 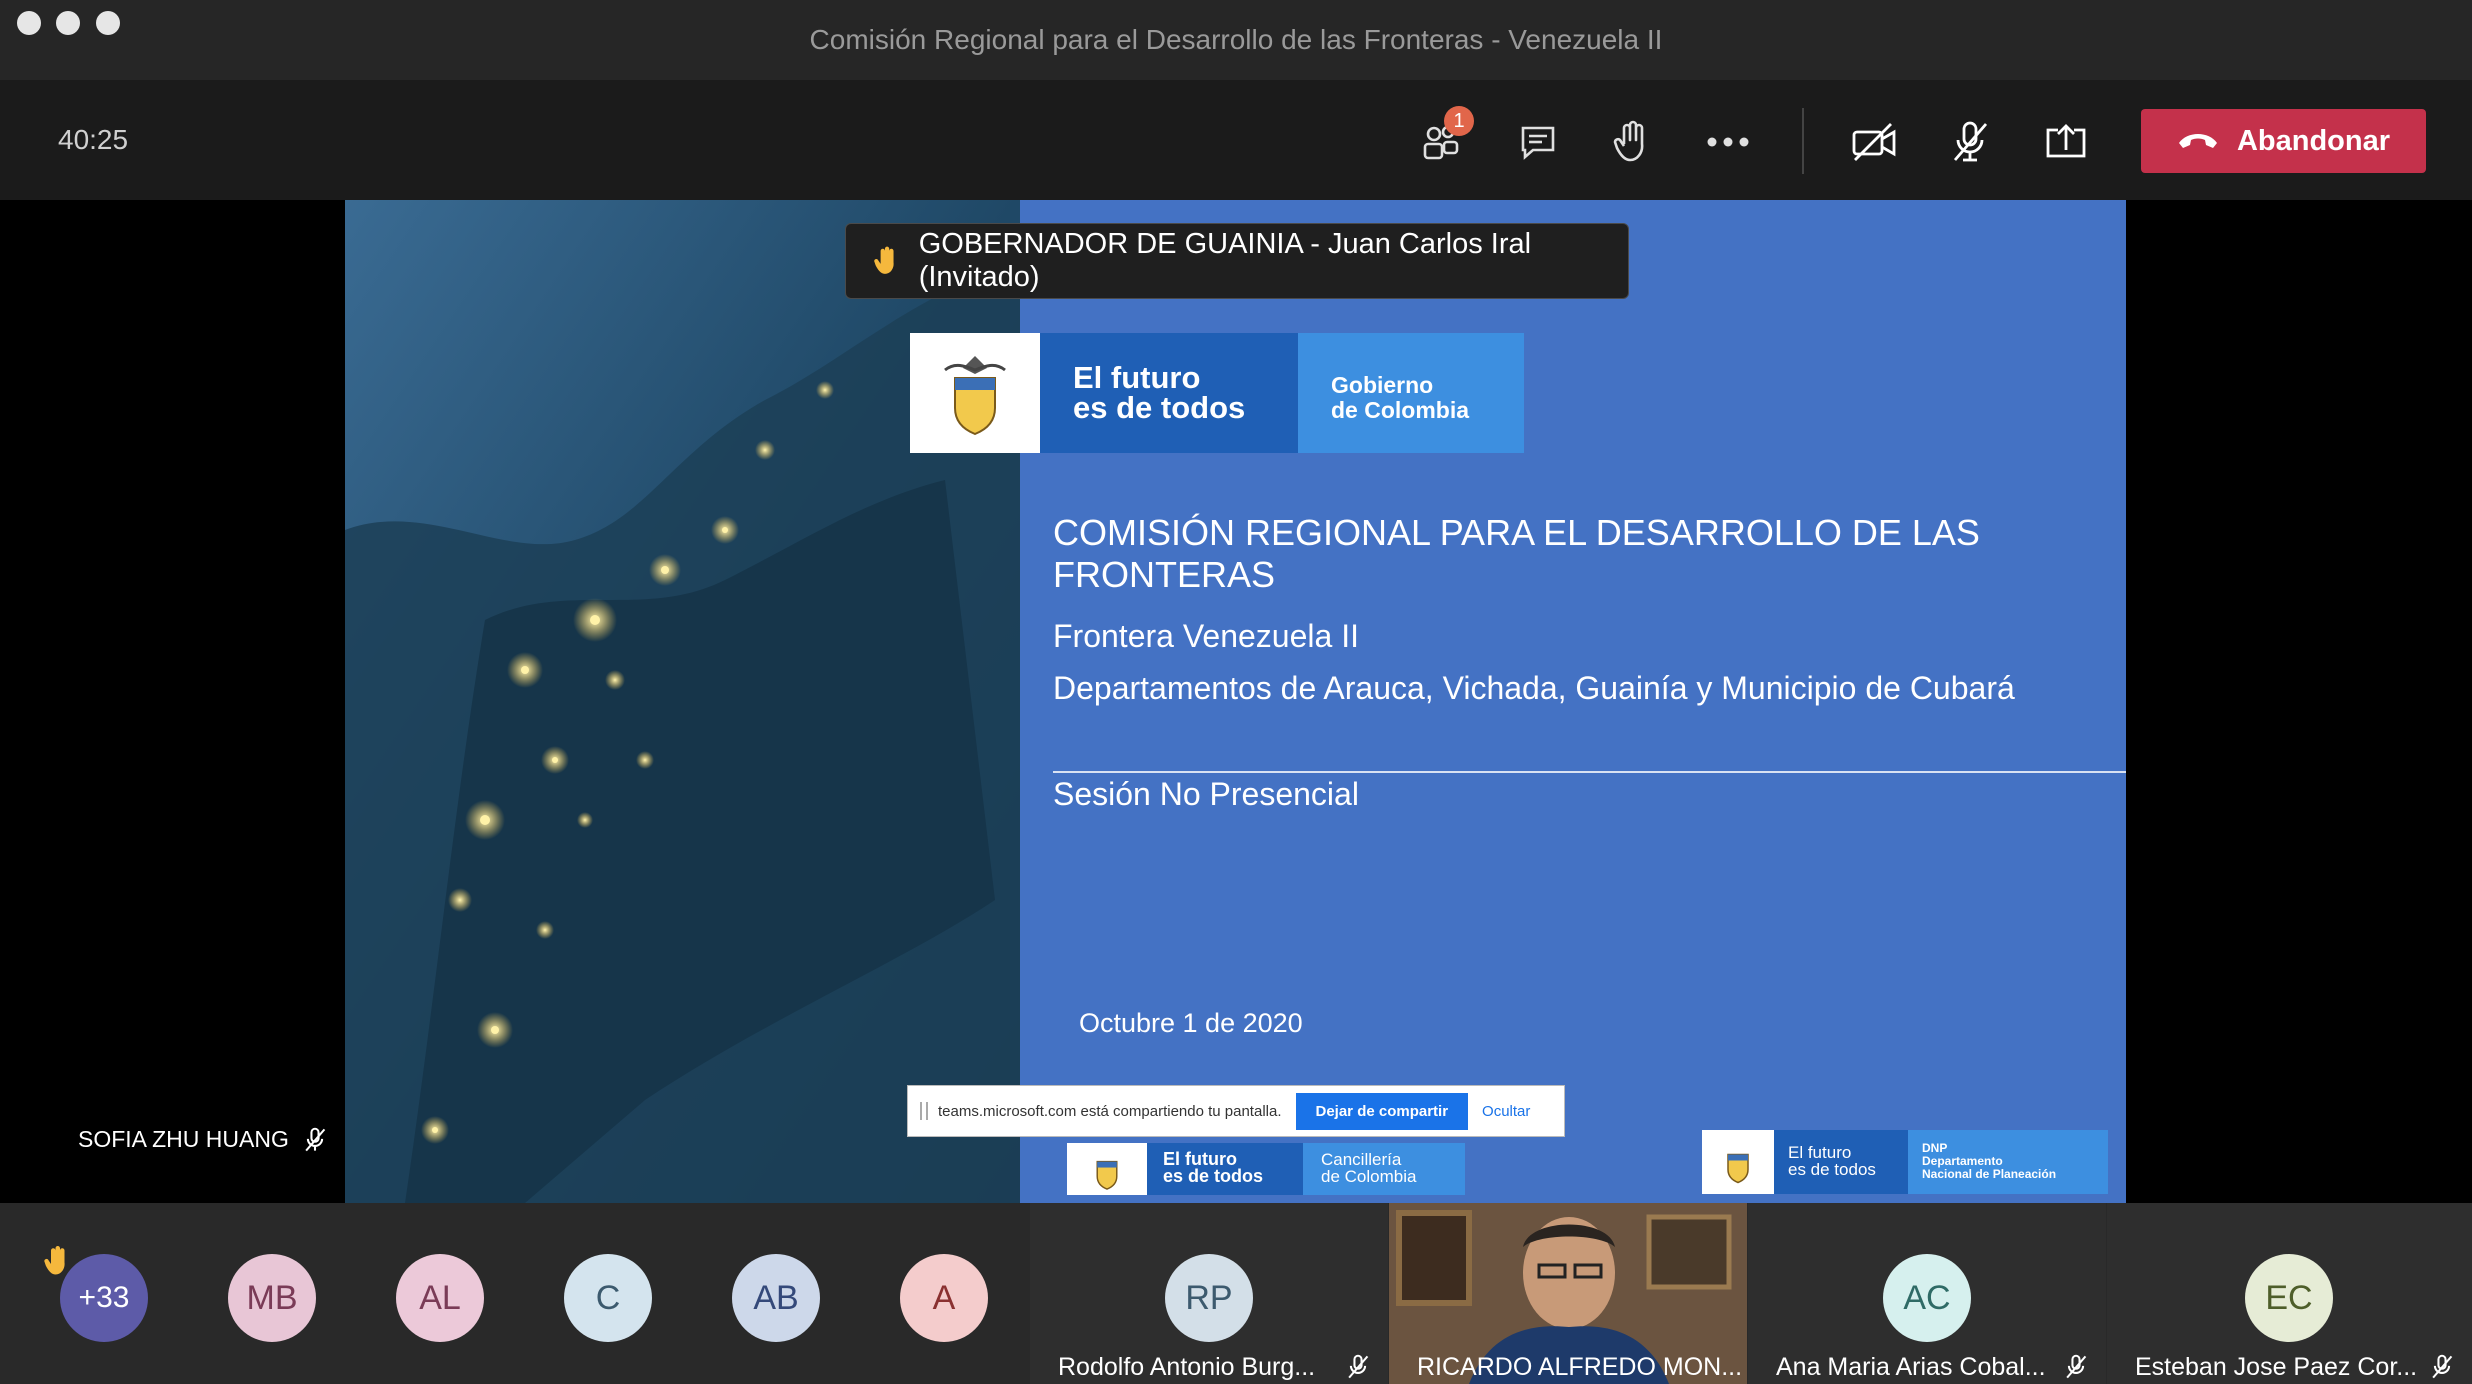 What do you see at coordinates (93, 139) in the screenshot?
I see `call-timer: 40:25` at bounding box center [93, 139].